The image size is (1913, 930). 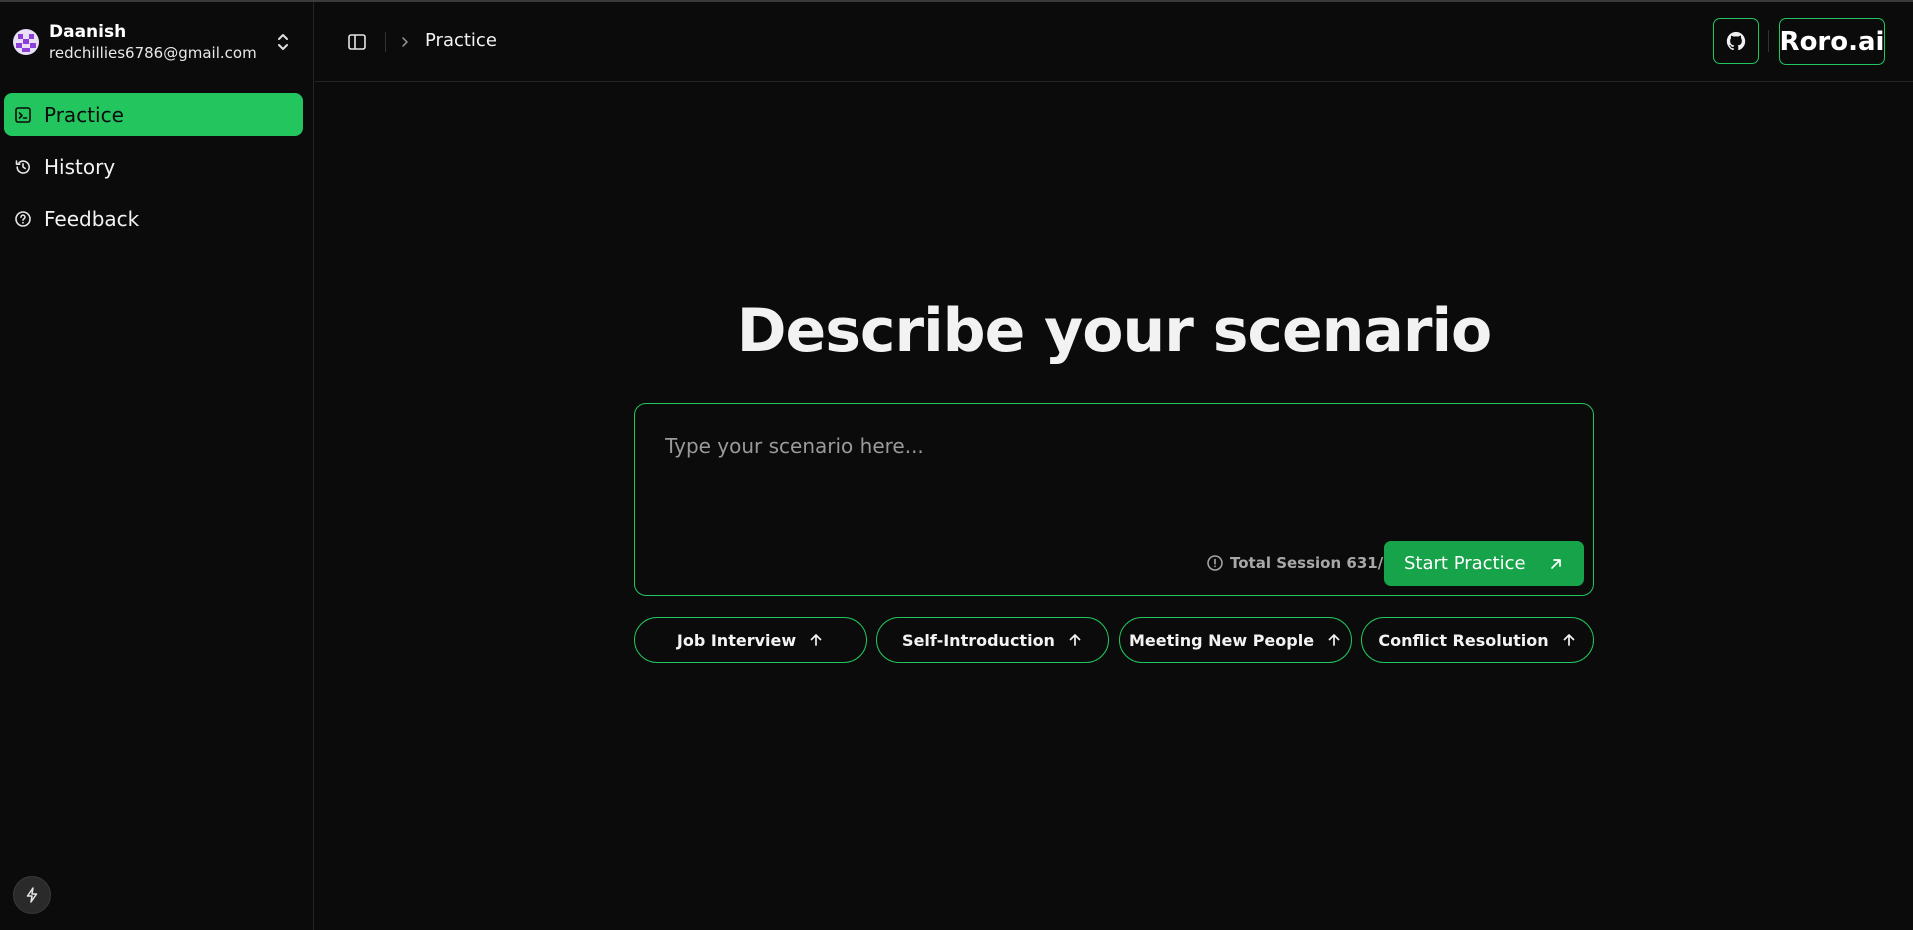 What do you see at coordinates (26, 42) in the screenshot?
I see `avatar` at bounding box center [26, 42].